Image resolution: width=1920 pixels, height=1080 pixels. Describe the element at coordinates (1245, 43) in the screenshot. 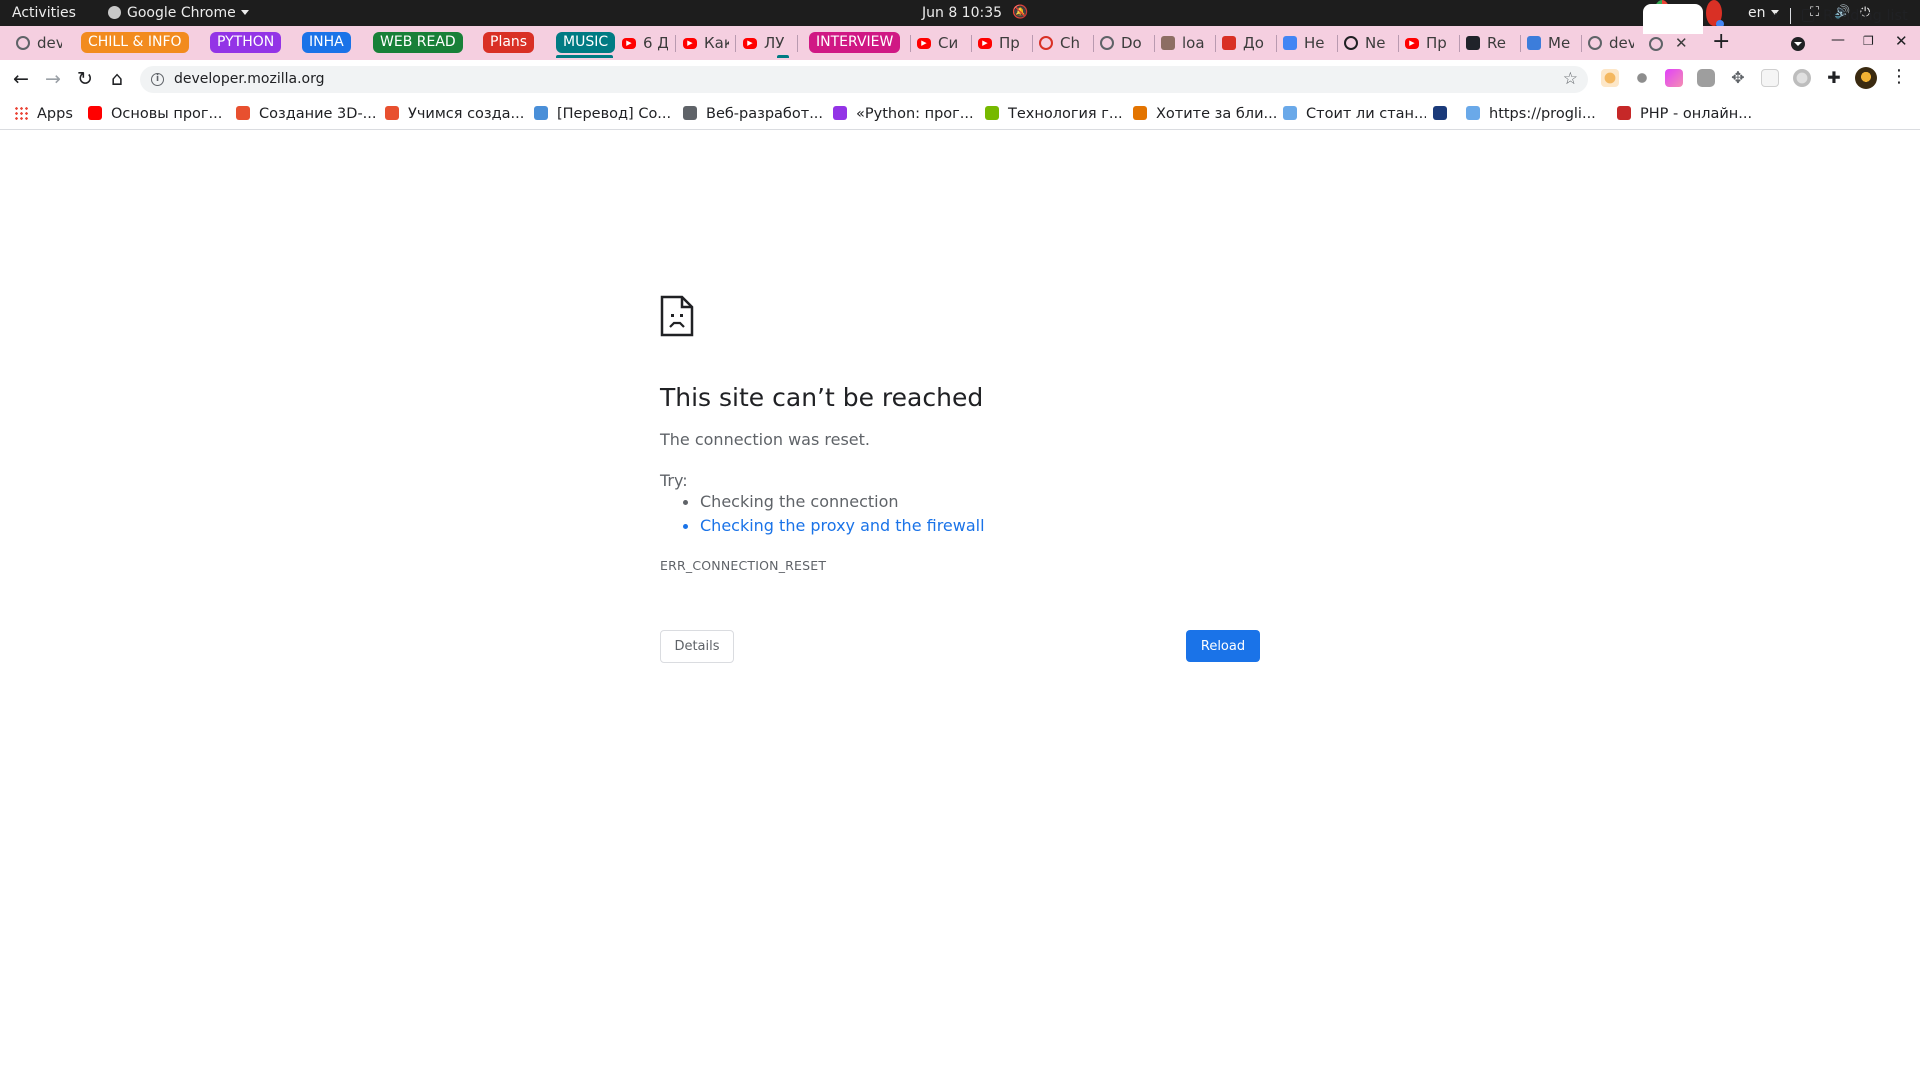

I see `tab: До` at that location.